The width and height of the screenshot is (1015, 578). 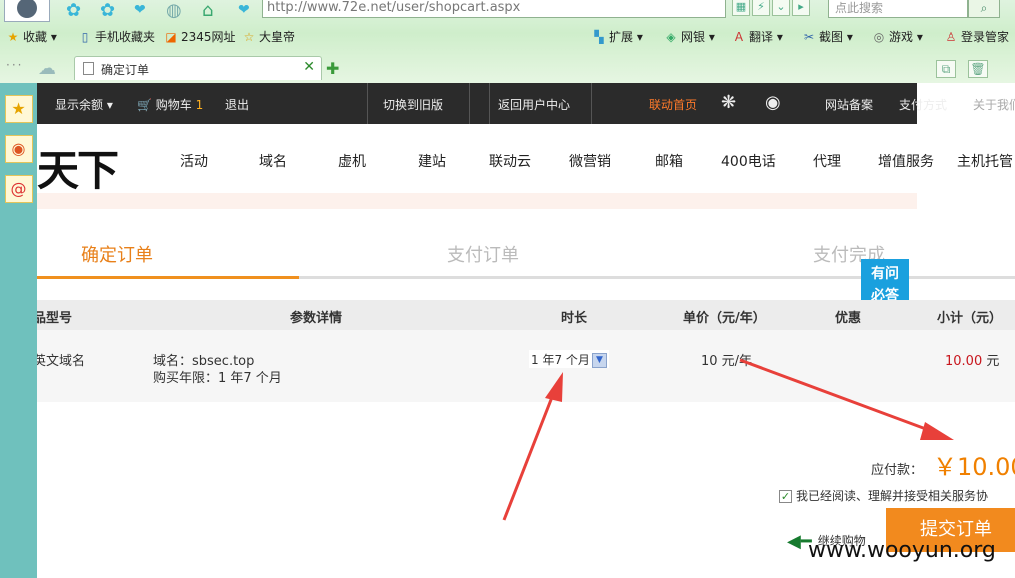 What do you see at coordinates (526, 315) in the screenshot?
I see `order-table-header: 品型号 参数详情 时长 单价（元/年） 优惠 小计（元）` at bounding box center [526, 315].